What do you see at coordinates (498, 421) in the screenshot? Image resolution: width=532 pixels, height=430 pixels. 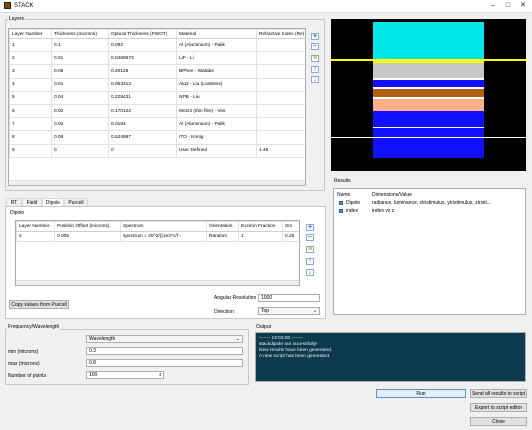 I see `close-button: Close` at bounding box center [498, 421].